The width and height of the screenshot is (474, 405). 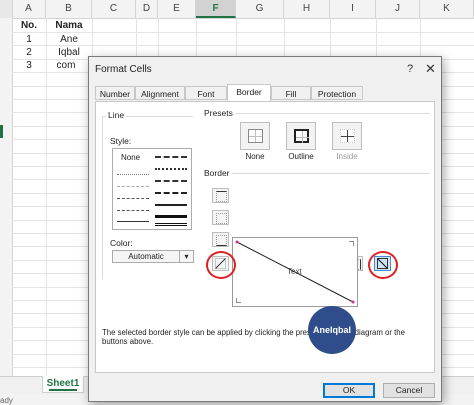 I want to click on border-divider, so click(x=331, y=173).